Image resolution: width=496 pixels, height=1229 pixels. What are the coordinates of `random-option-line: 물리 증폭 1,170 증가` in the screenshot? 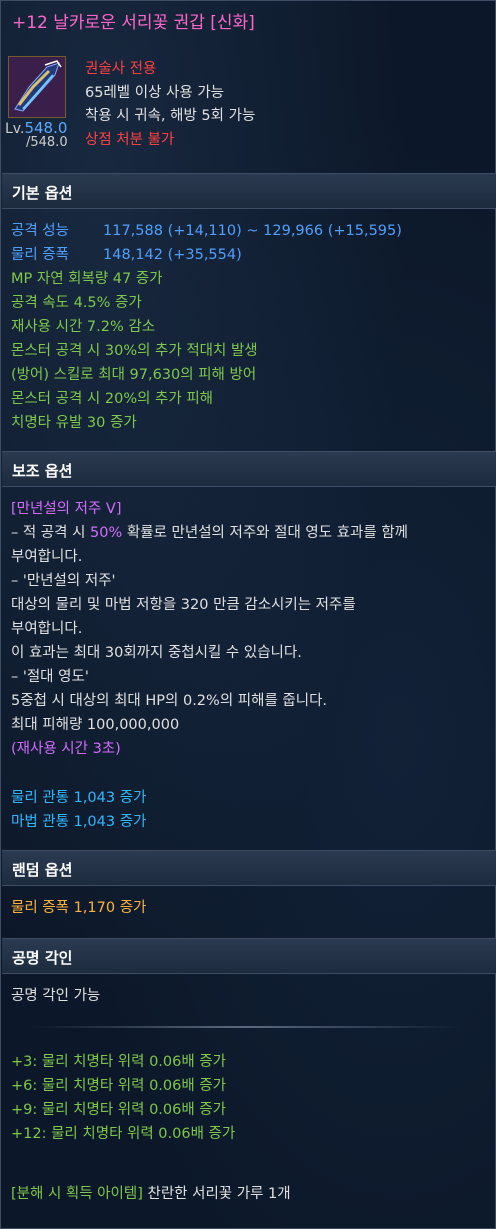 It's located at (79, 908).